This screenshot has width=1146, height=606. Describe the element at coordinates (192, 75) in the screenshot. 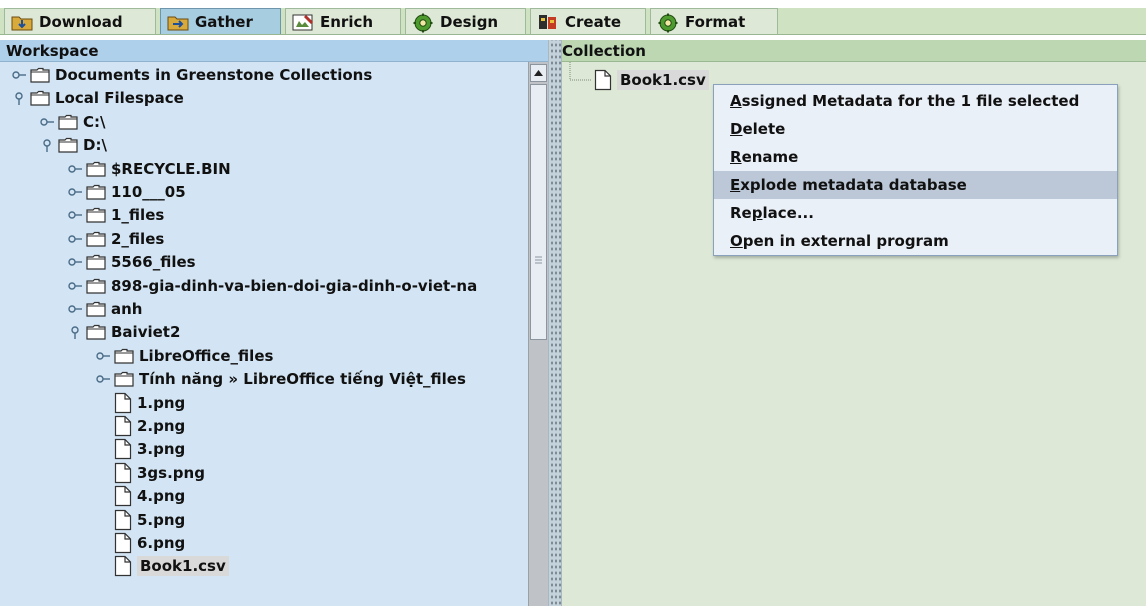

I see `tree-folder-item: Documents in Greenstone Collections` at that location.